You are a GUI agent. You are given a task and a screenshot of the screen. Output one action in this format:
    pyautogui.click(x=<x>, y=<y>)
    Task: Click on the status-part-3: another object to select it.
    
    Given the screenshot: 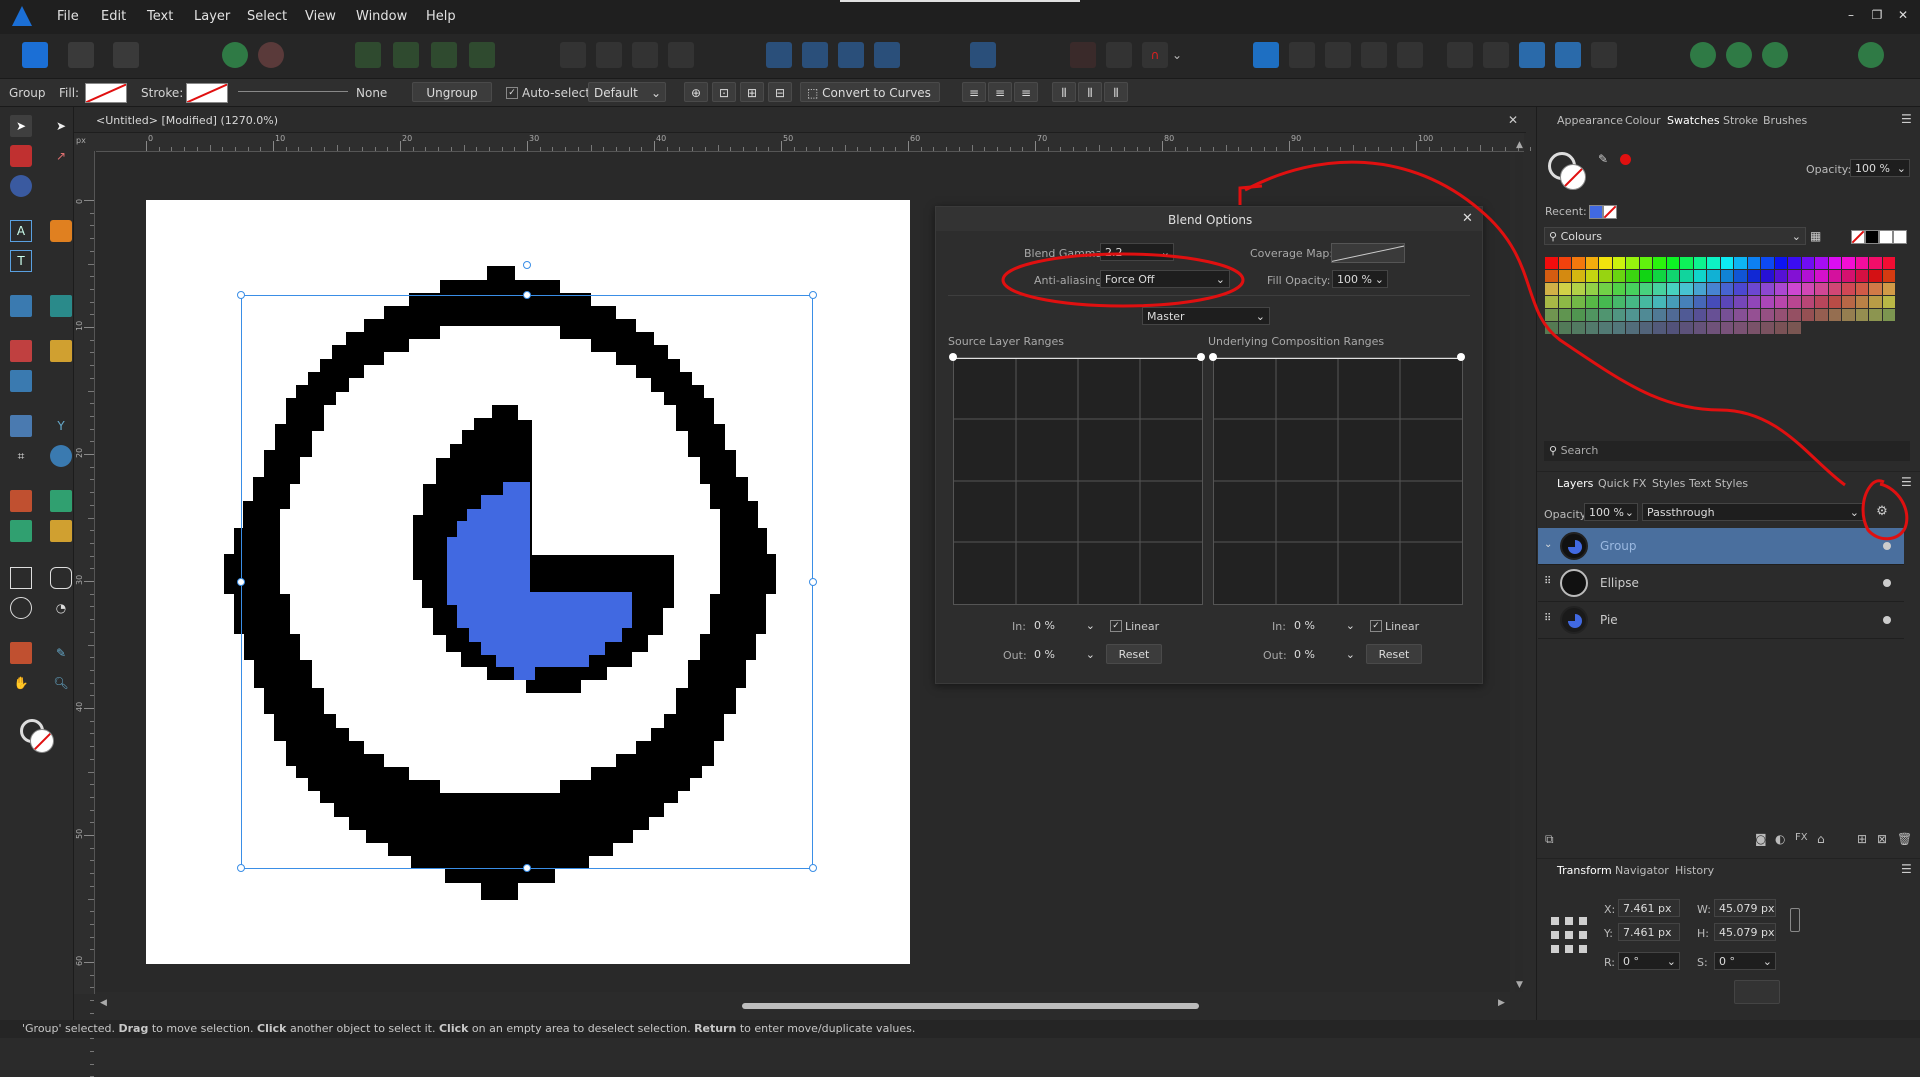 What is the action you would take?
    pyautogui.click(x=362, y=1028)
    